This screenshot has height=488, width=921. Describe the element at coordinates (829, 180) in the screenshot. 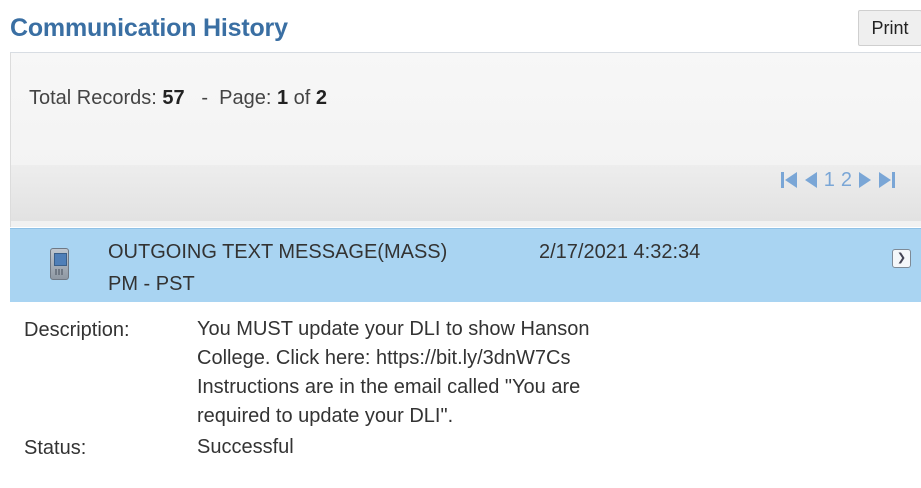

I see `page-link-1: 1` at that location.